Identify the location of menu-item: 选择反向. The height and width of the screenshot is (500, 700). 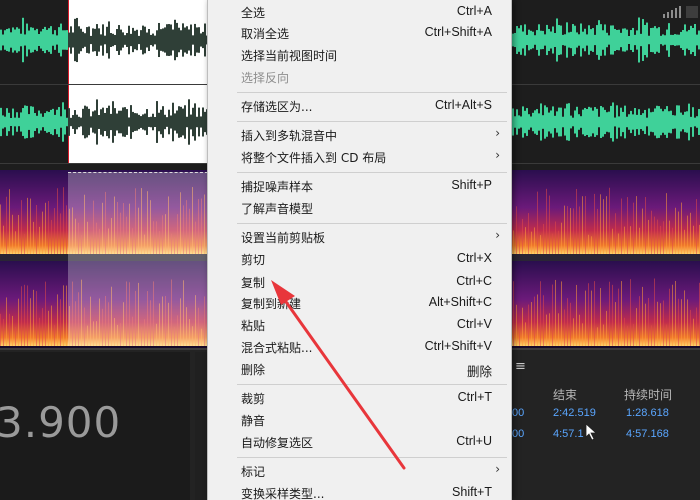
(359, 77).